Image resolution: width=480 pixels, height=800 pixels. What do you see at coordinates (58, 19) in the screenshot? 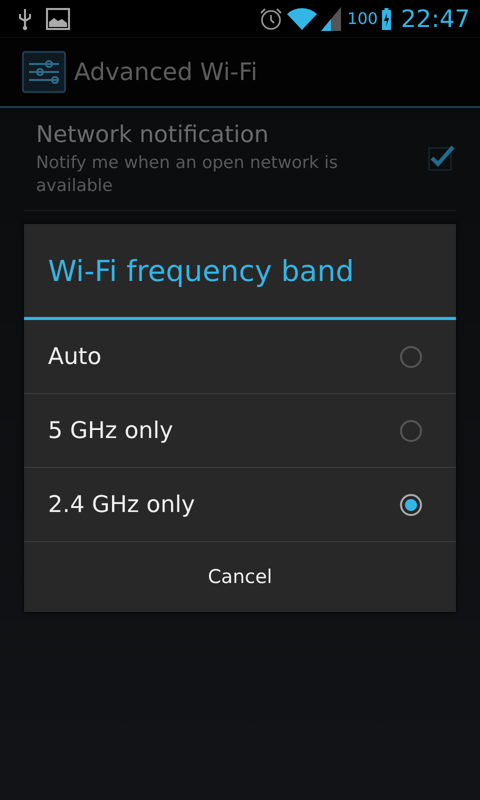
I see `image-icon` at bounding box center [58, 19].